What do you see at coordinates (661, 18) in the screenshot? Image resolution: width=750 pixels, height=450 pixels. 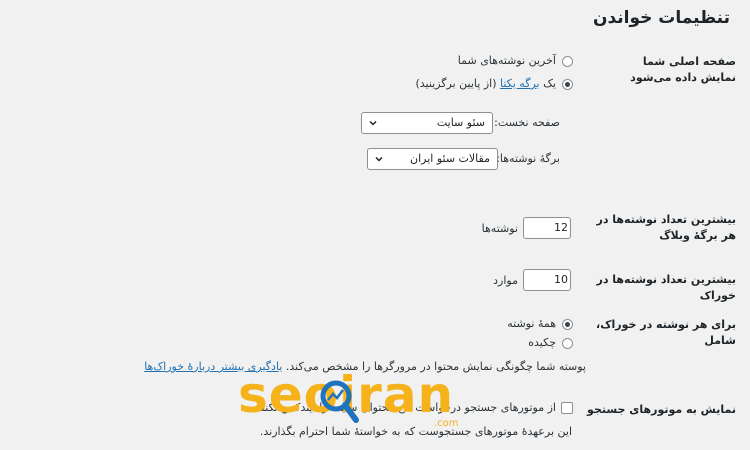 I see `page-title: تنظیمات خواندن` at bounding box center [661, 18].